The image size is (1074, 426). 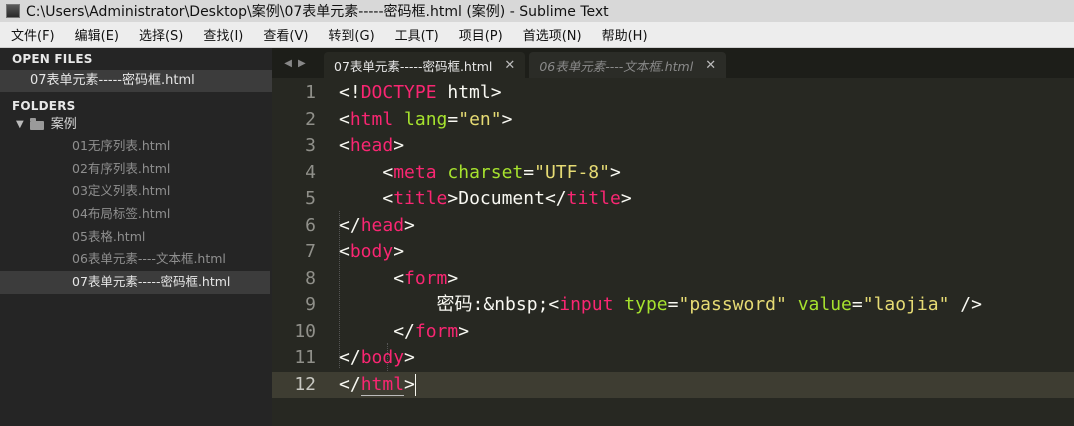 I want to click on tab-password-file: 07表单元素-----密码框.html ✕, so click(x=425, y=65).